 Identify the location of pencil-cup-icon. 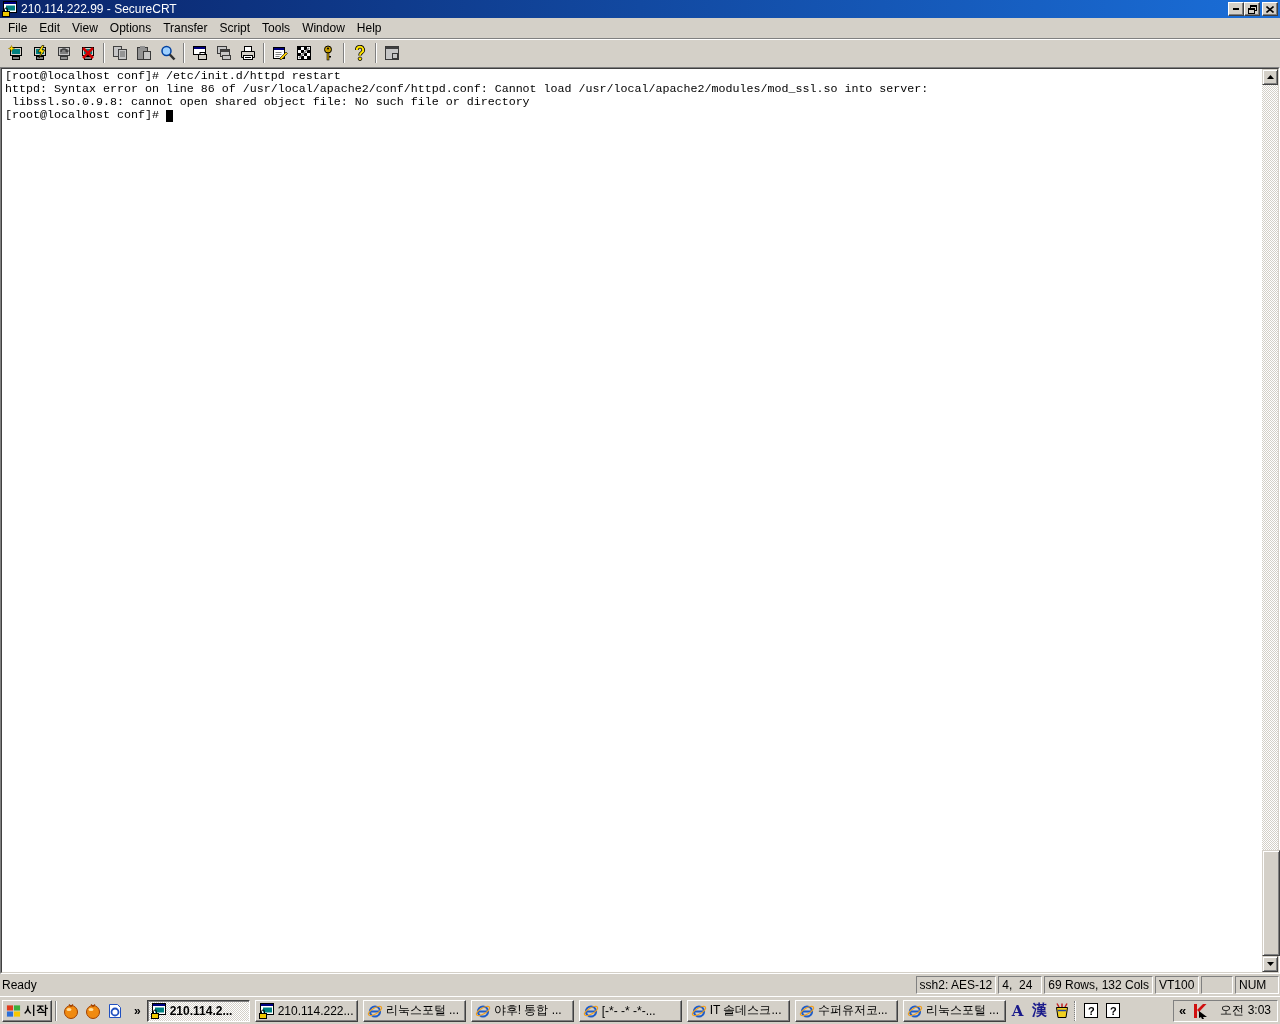
(1062, 1010).